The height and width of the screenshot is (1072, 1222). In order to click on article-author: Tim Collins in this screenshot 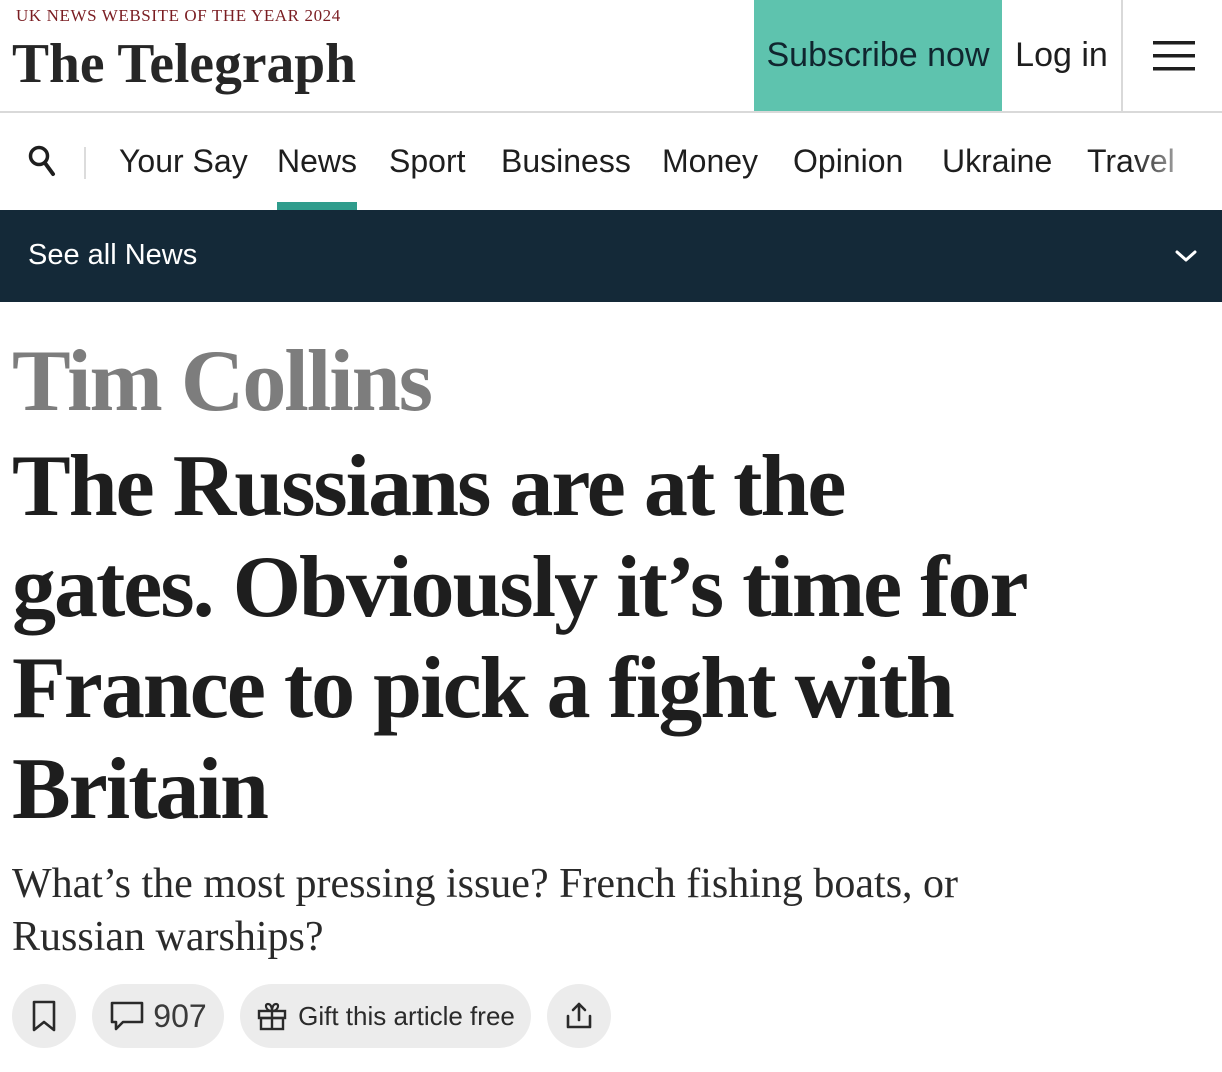, I will do `click(222, 382)`.